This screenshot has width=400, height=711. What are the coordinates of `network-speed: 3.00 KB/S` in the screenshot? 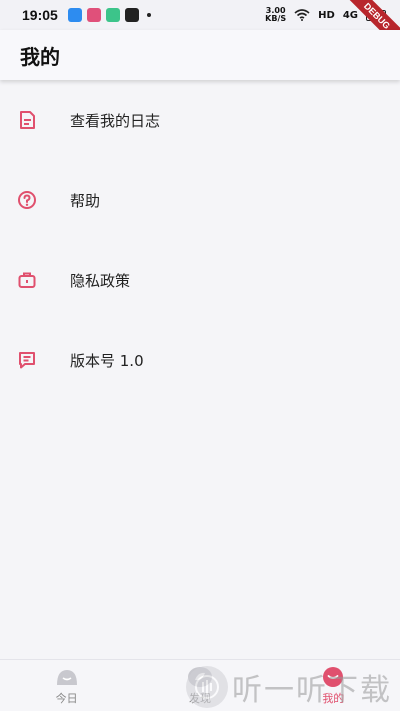 It's located at (275, 15).